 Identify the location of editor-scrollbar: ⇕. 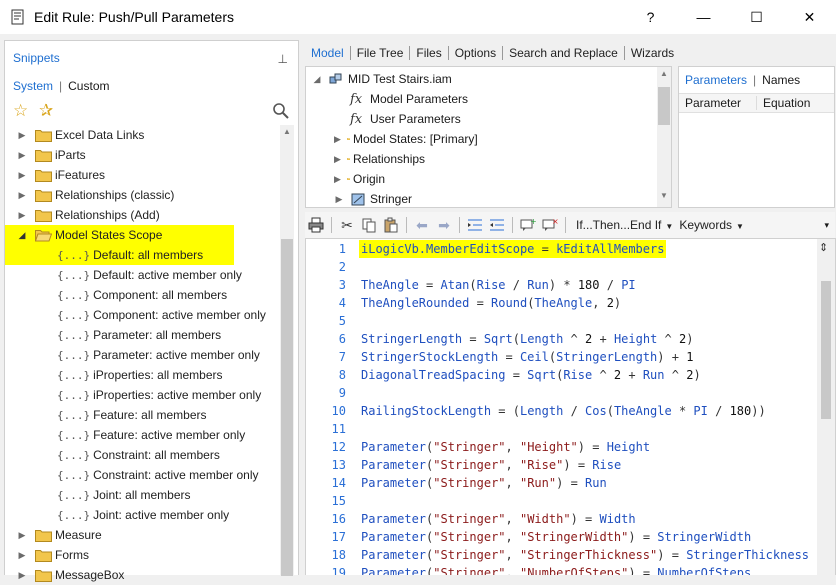
(826, 407).